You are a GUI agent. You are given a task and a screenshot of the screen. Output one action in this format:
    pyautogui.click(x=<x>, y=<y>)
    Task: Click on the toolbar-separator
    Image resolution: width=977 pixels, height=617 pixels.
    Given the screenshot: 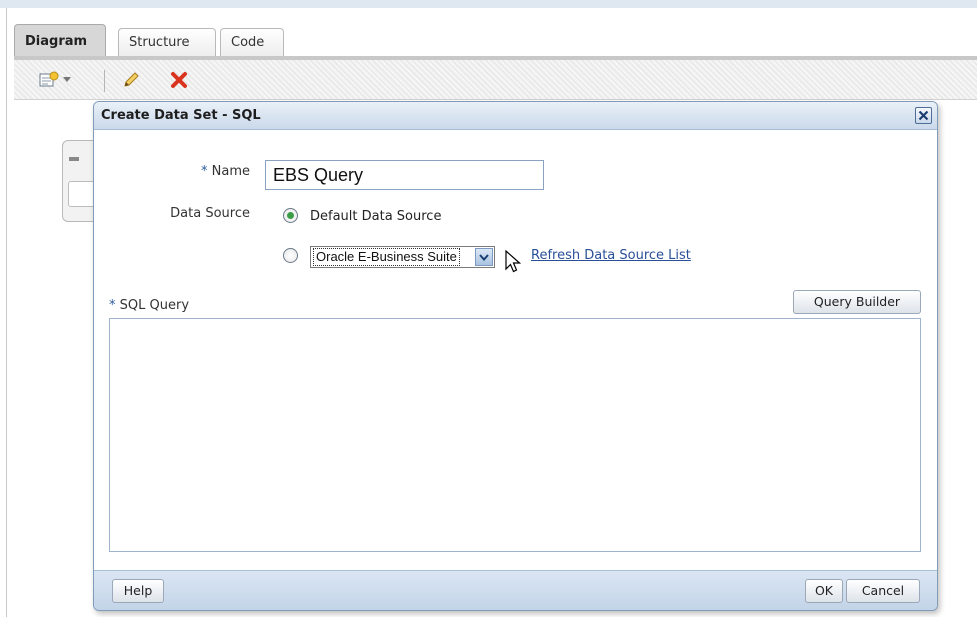 What is the action you would take?
    pyautogui.click(x=104, y=81)
    